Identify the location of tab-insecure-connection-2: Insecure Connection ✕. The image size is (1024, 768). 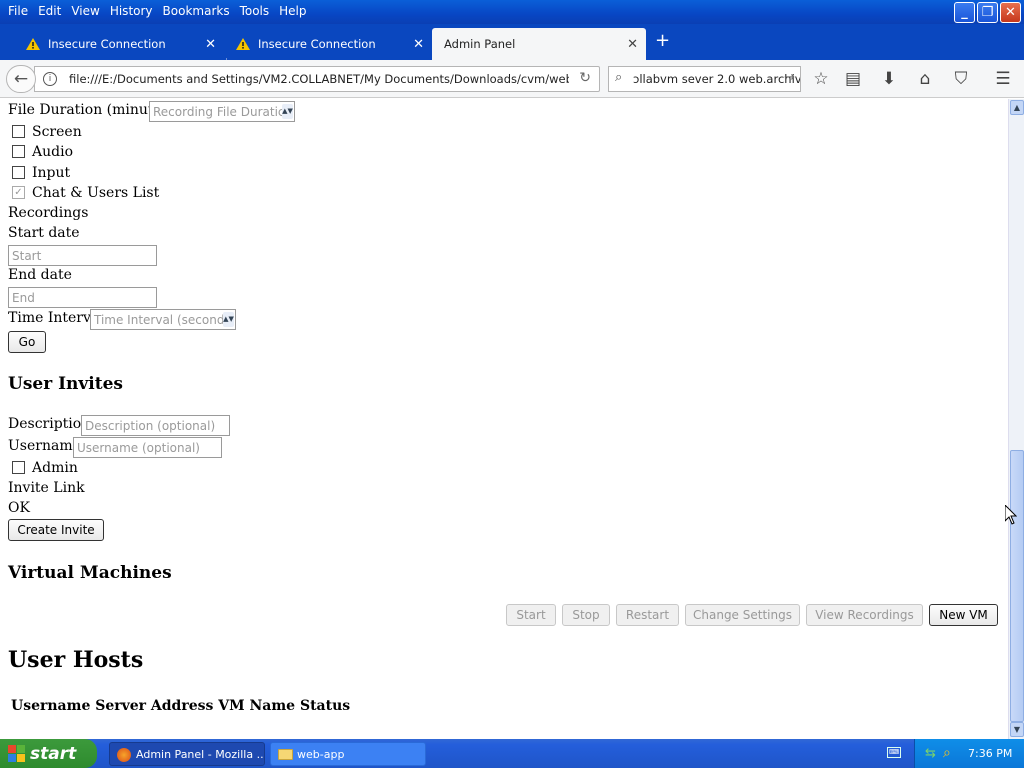
(328, 44).